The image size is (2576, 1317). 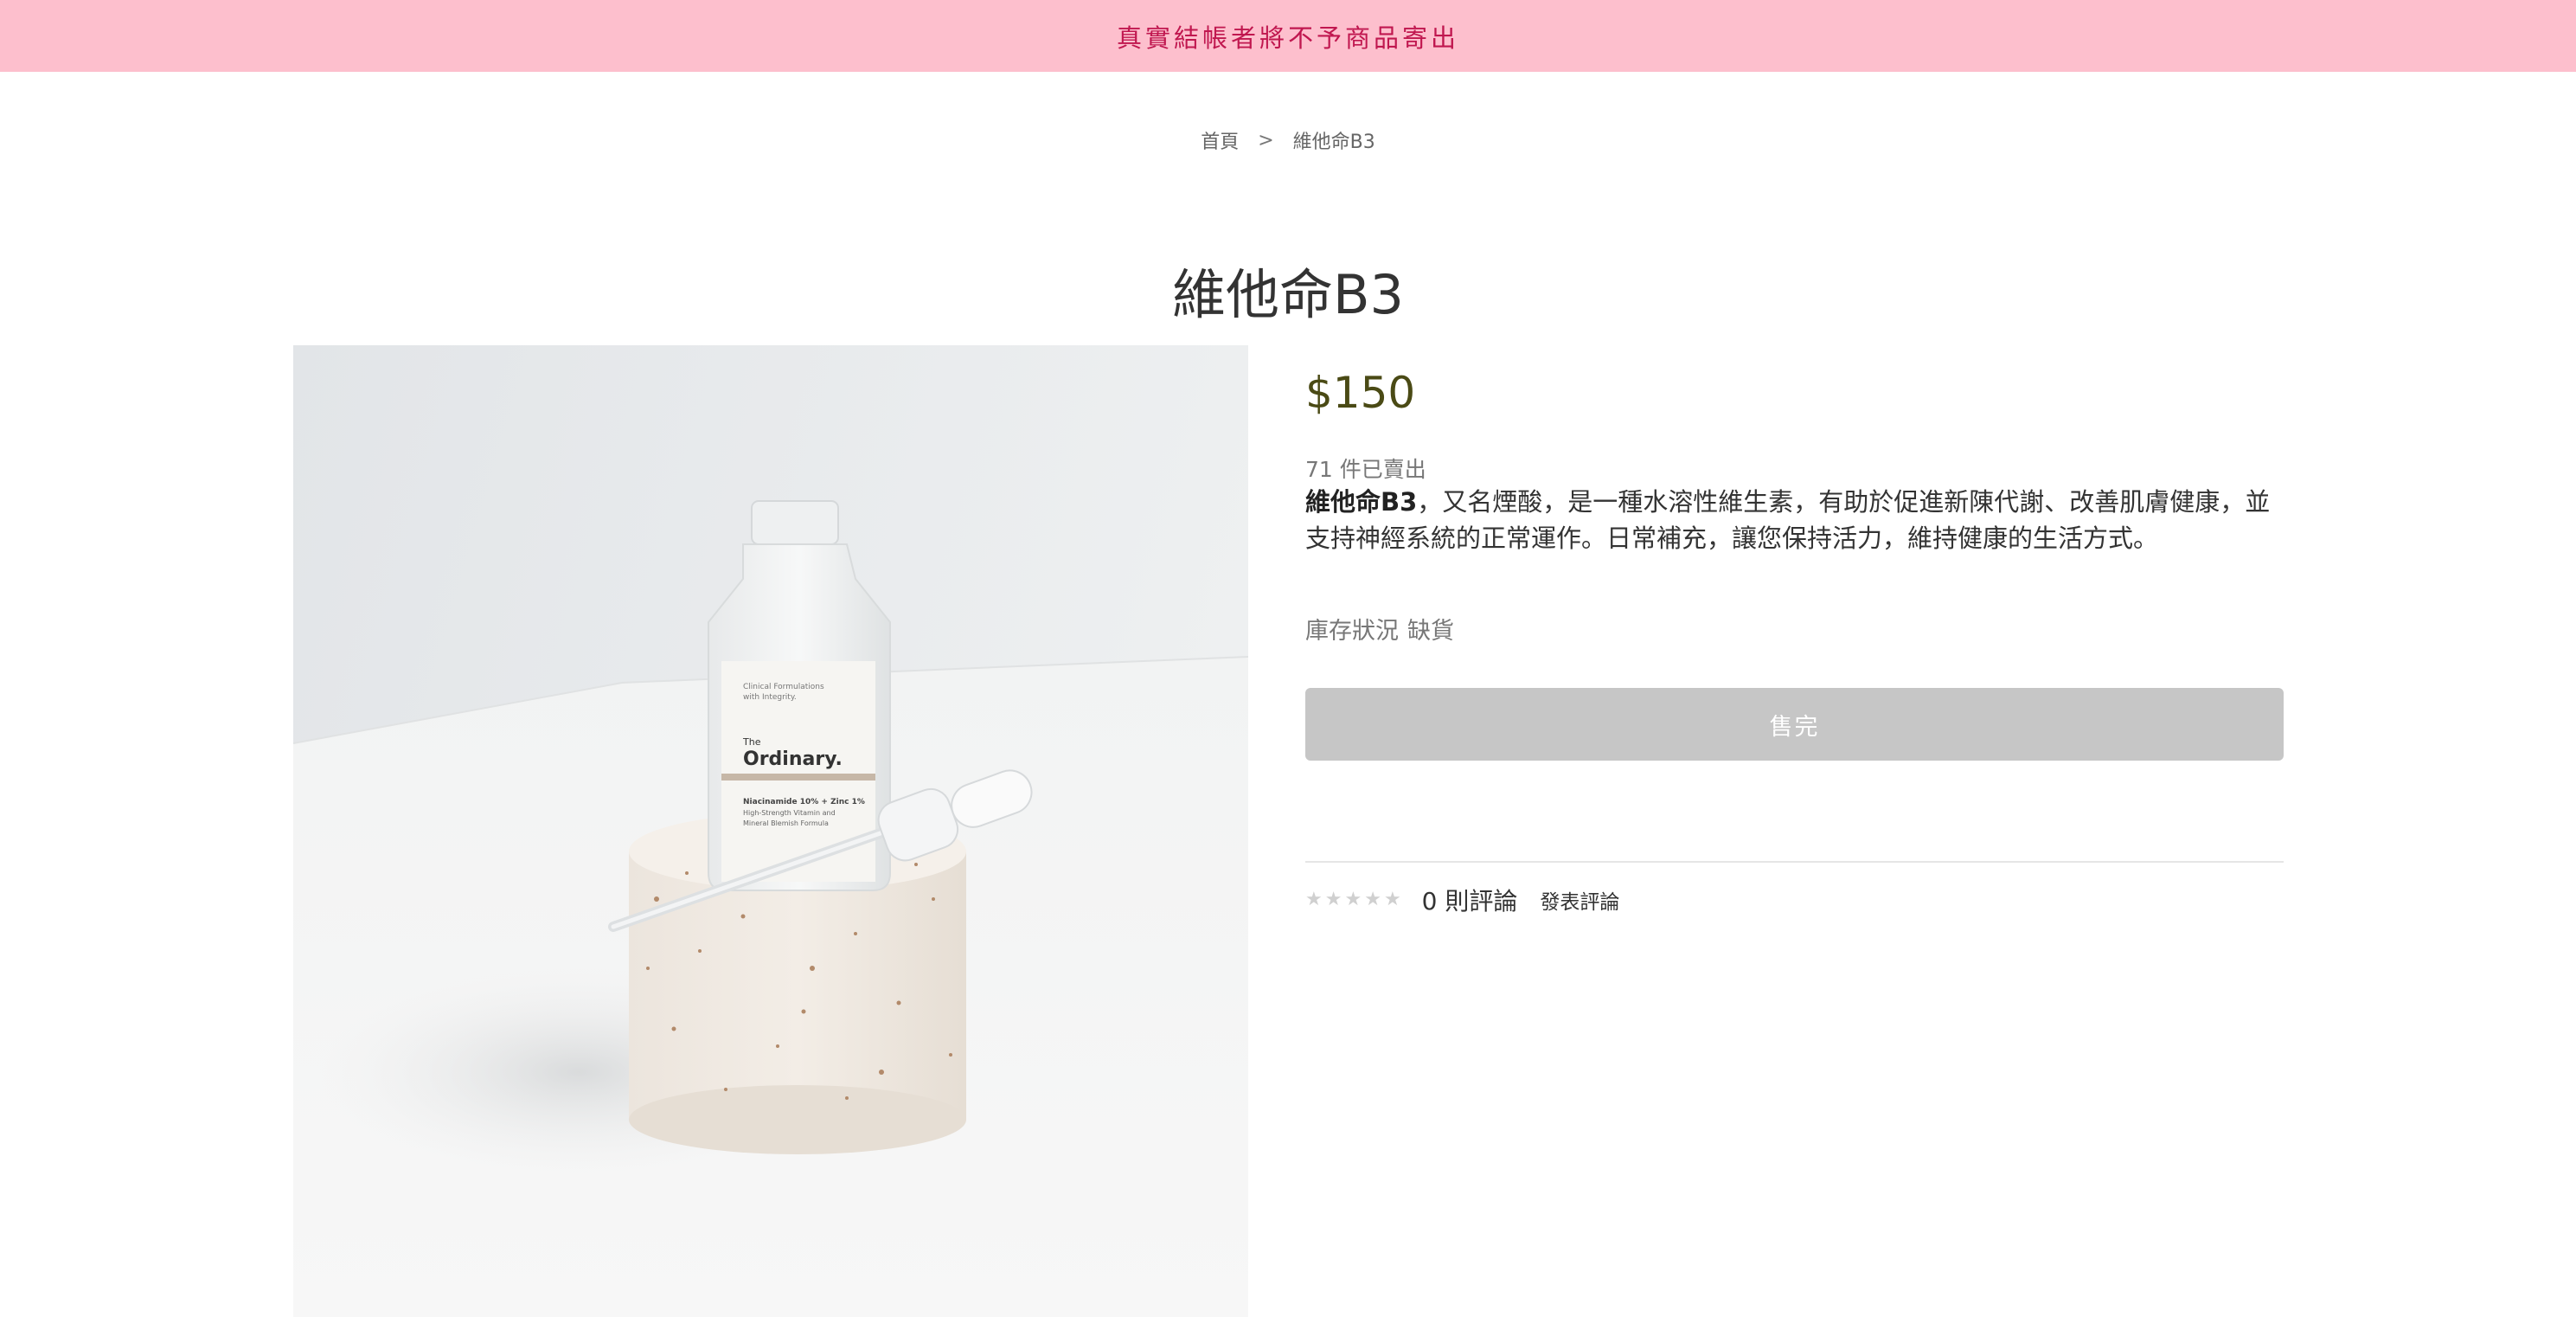 I want to click on stock-label: 庫存狀況, so click(x=1352, y=632).